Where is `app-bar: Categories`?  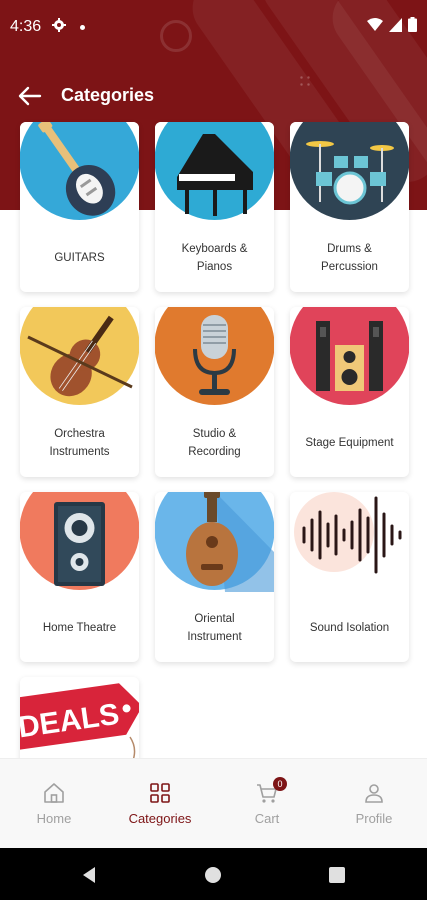
app-bar: Categories is located at coordinates (213, 96).